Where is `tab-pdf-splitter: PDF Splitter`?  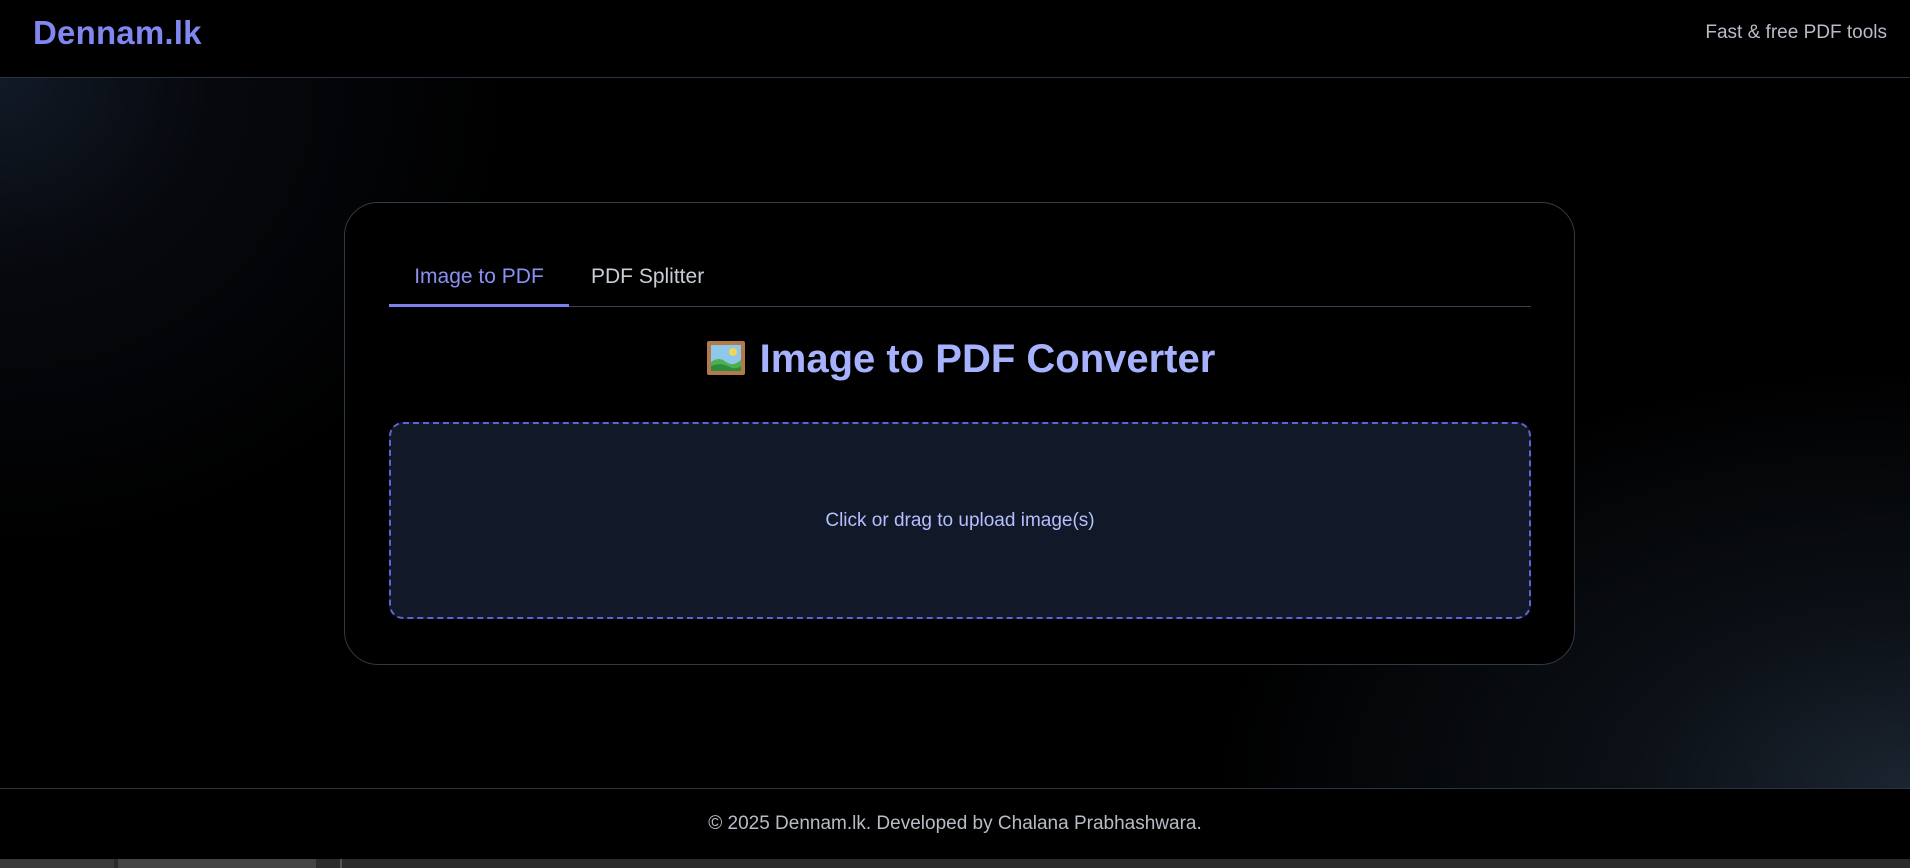
tab-pdf-splitter: PDF Splitter is located at coordinates (647, 279).